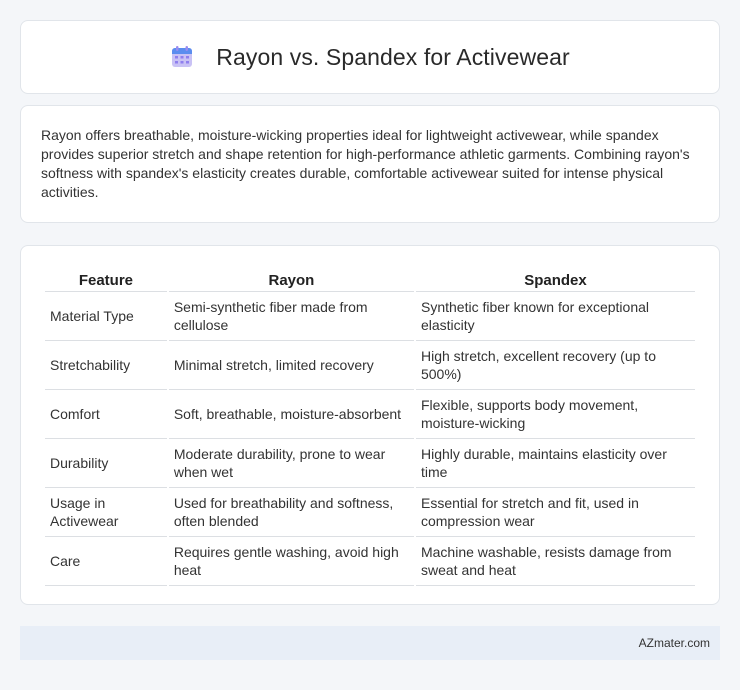 Image resolution: width=740 pixels, height=690 pixels. Describe the element at coordinates (291, 279) in the screenshot. I see `header-rayon: Rayon` at that location.